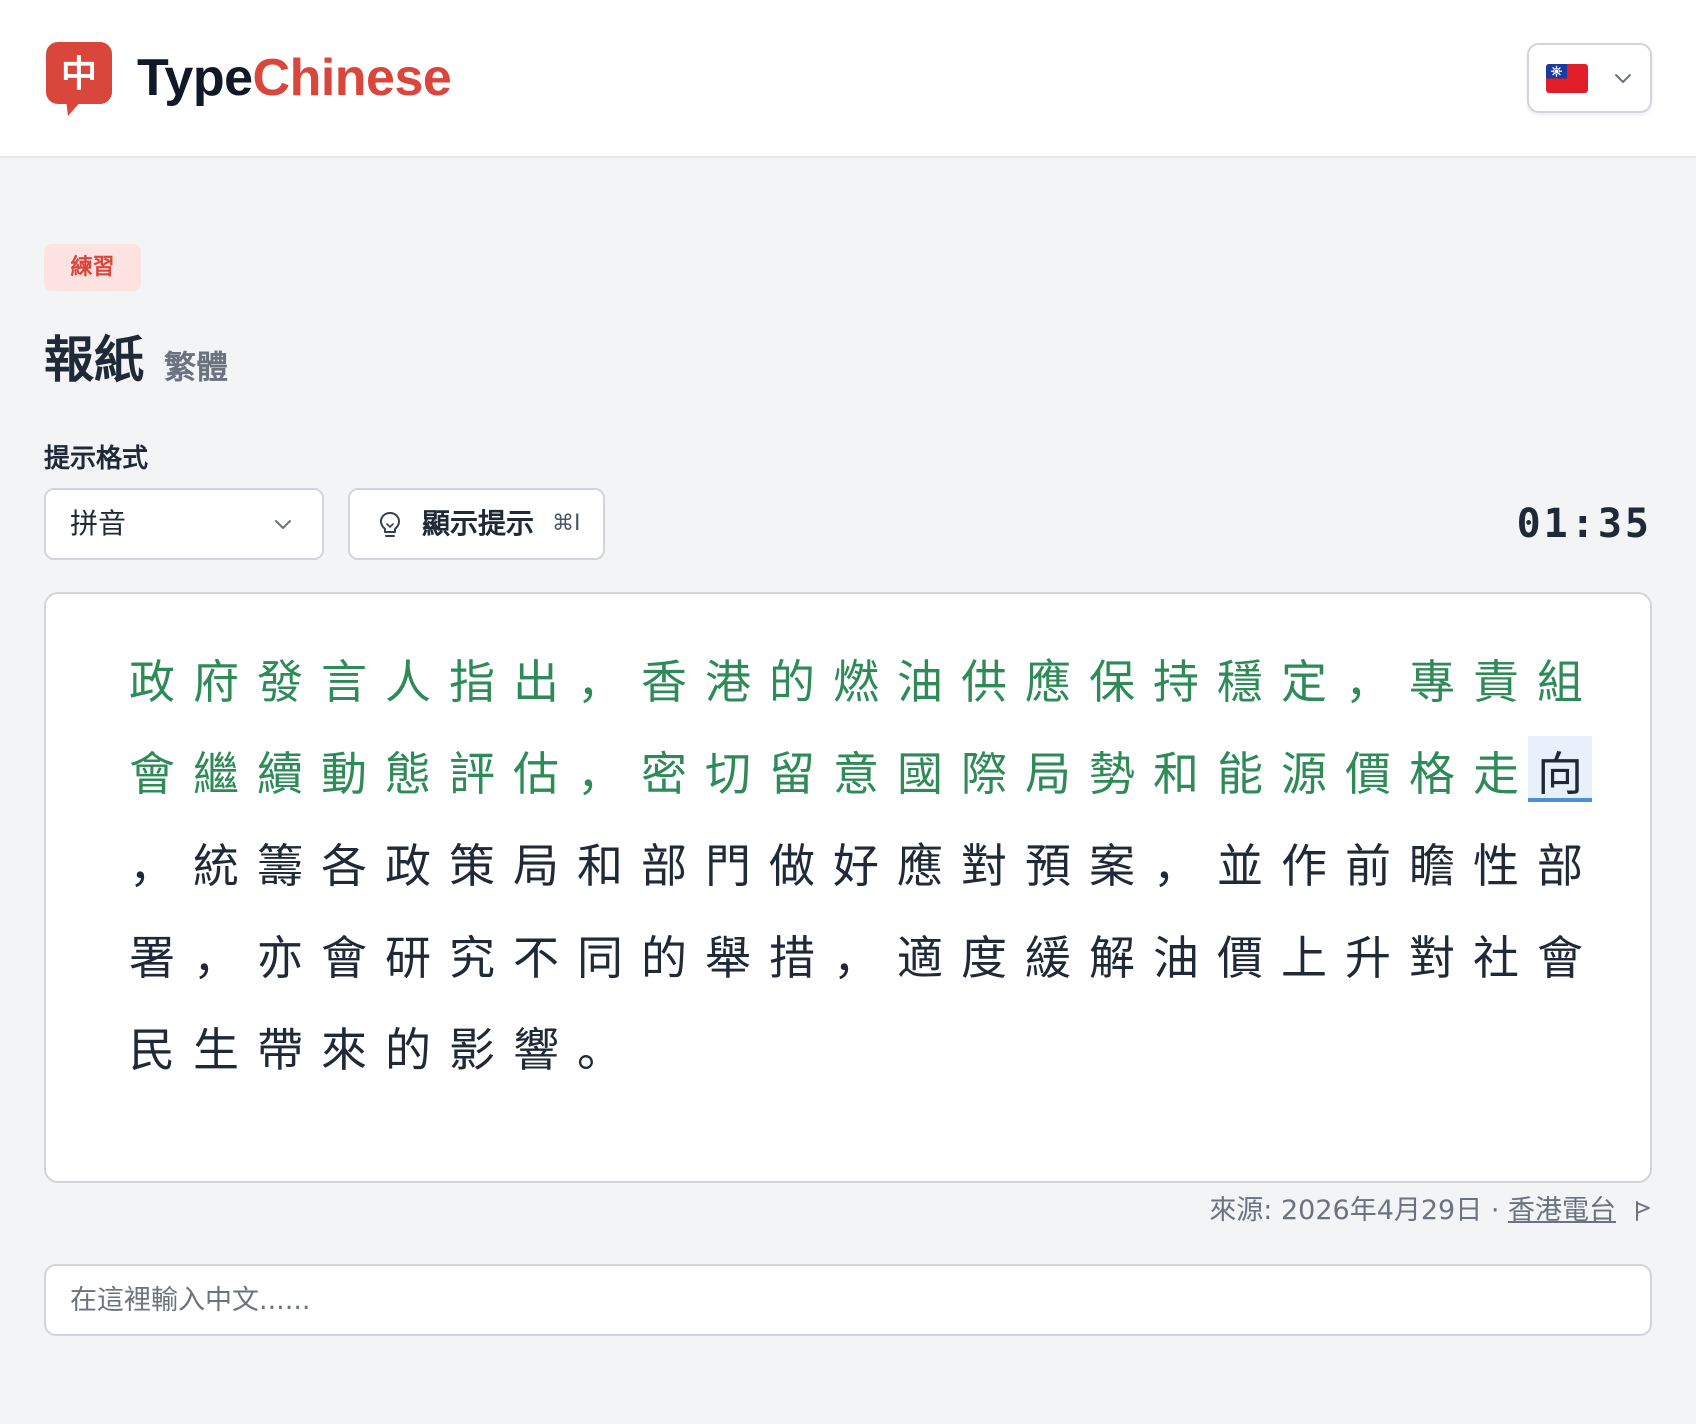 This screenshot has height=1424, width=1696. I want to click on passage-character: 國, so click(920, 774).